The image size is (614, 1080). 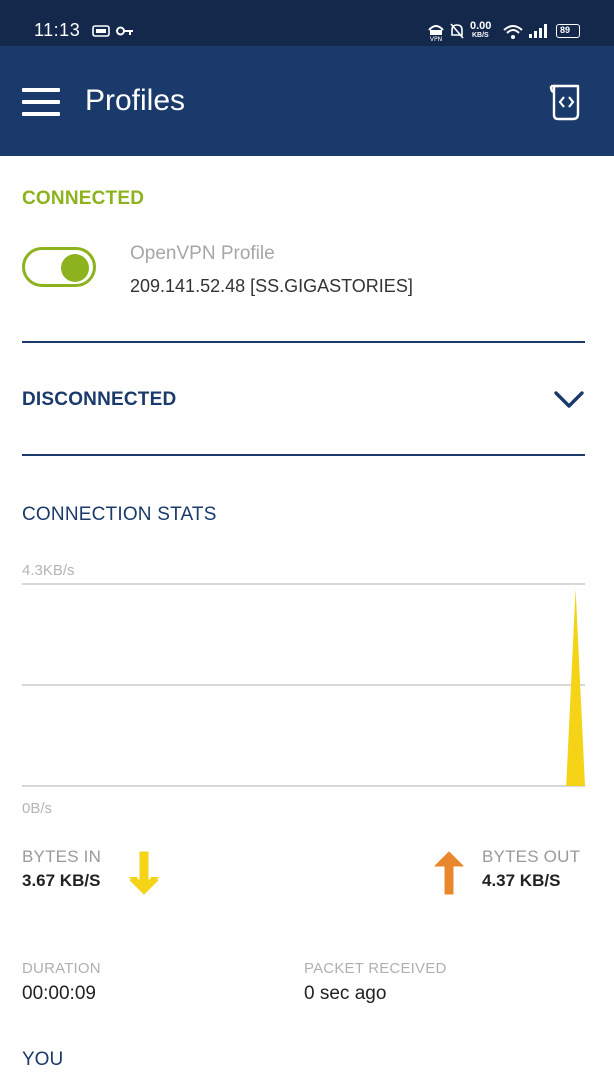 What do you see at coordinates (436, 33) in the screenshot?
I see `vpn-icon: VPN` at bounding box center [436, 33].